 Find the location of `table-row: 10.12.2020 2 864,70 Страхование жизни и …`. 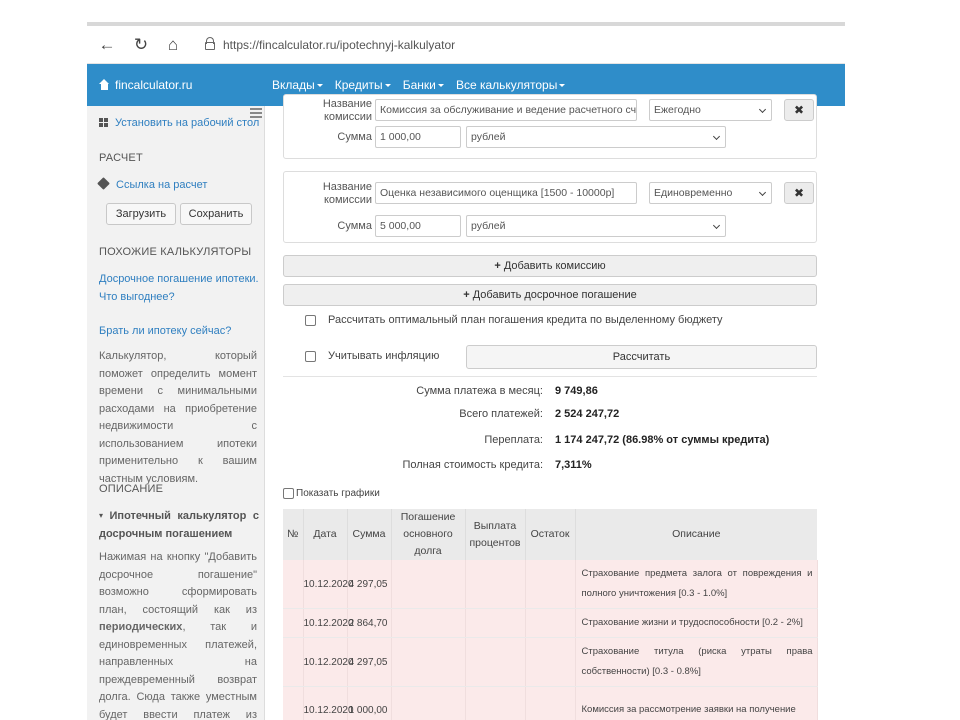

table-row: 10.12.2020 2 864,70 Страхование жизни и … is located at coordinates (550, 623).